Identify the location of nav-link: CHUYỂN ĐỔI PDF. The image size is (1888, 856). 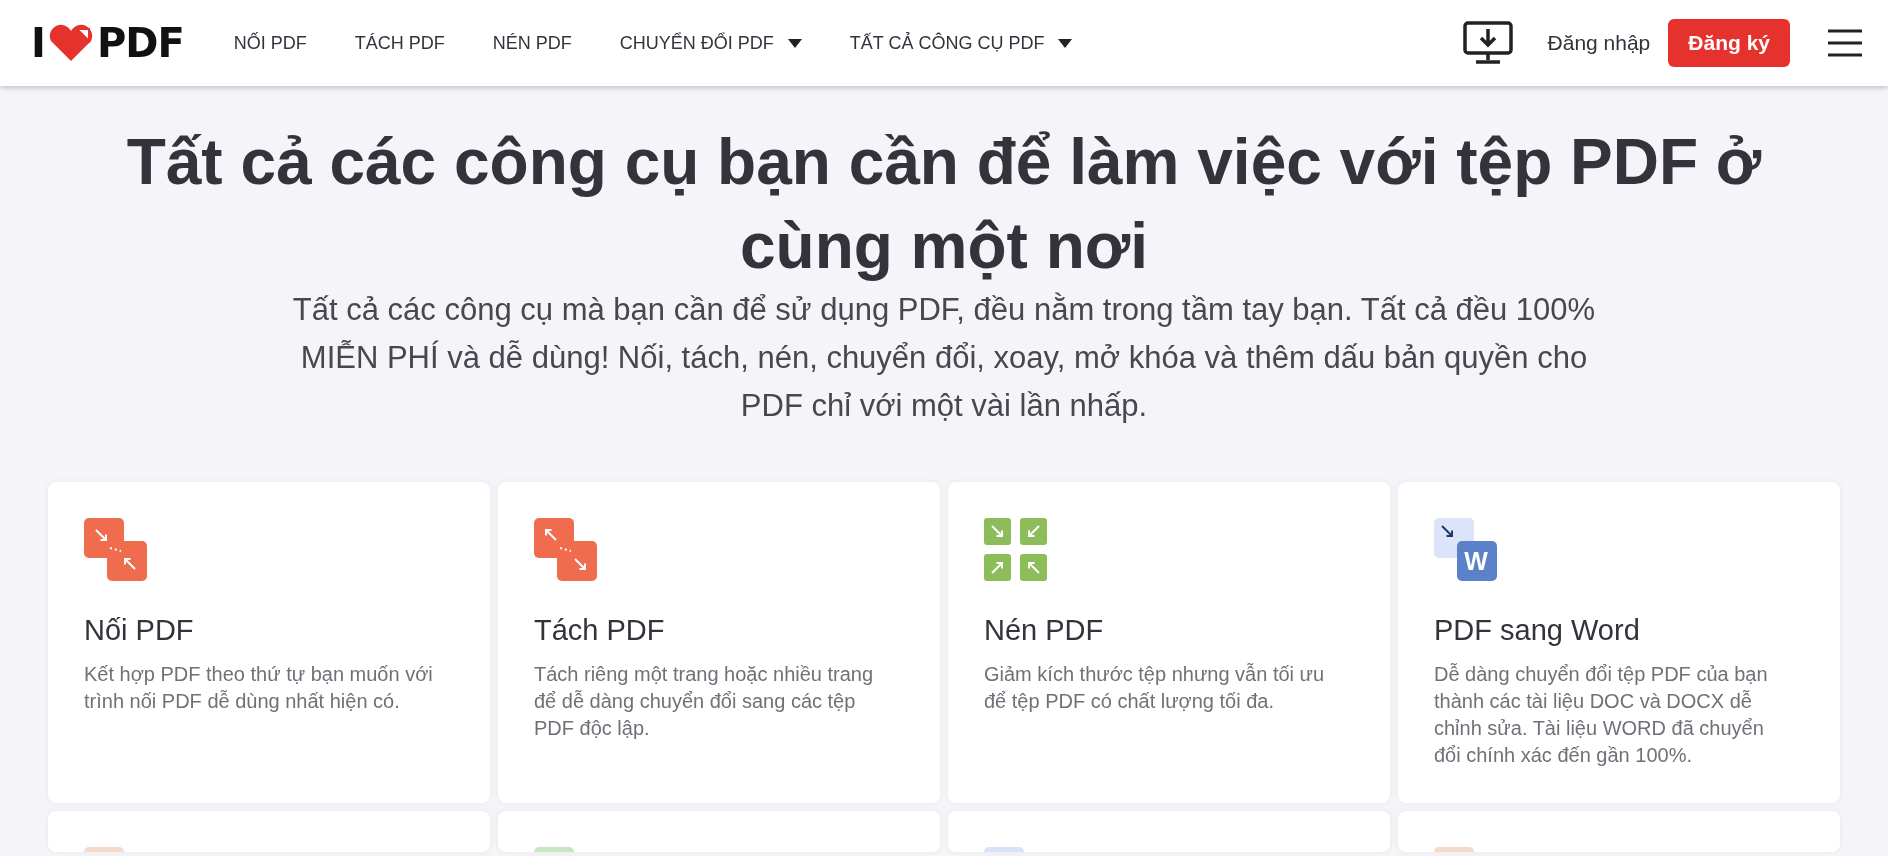
(710, 43).